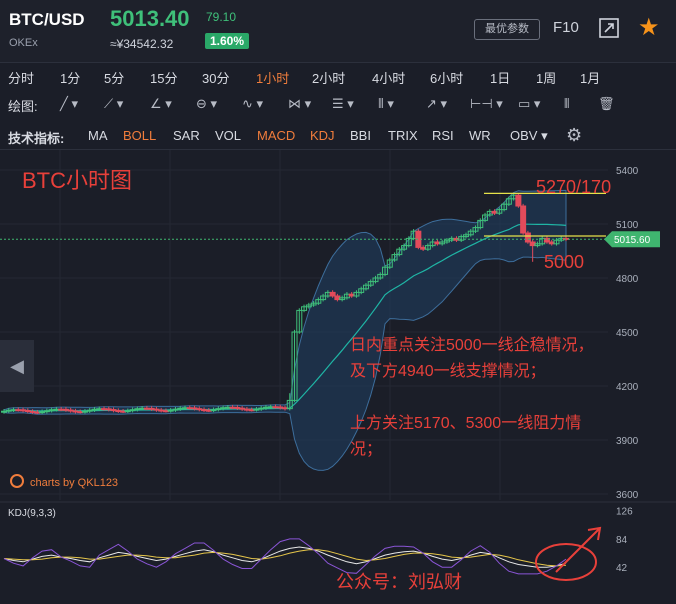  What do you see at coordinates (17, 366) in the screenshot?
I see `scroll-left-icon: ◀` at bounding box center [17, 366].